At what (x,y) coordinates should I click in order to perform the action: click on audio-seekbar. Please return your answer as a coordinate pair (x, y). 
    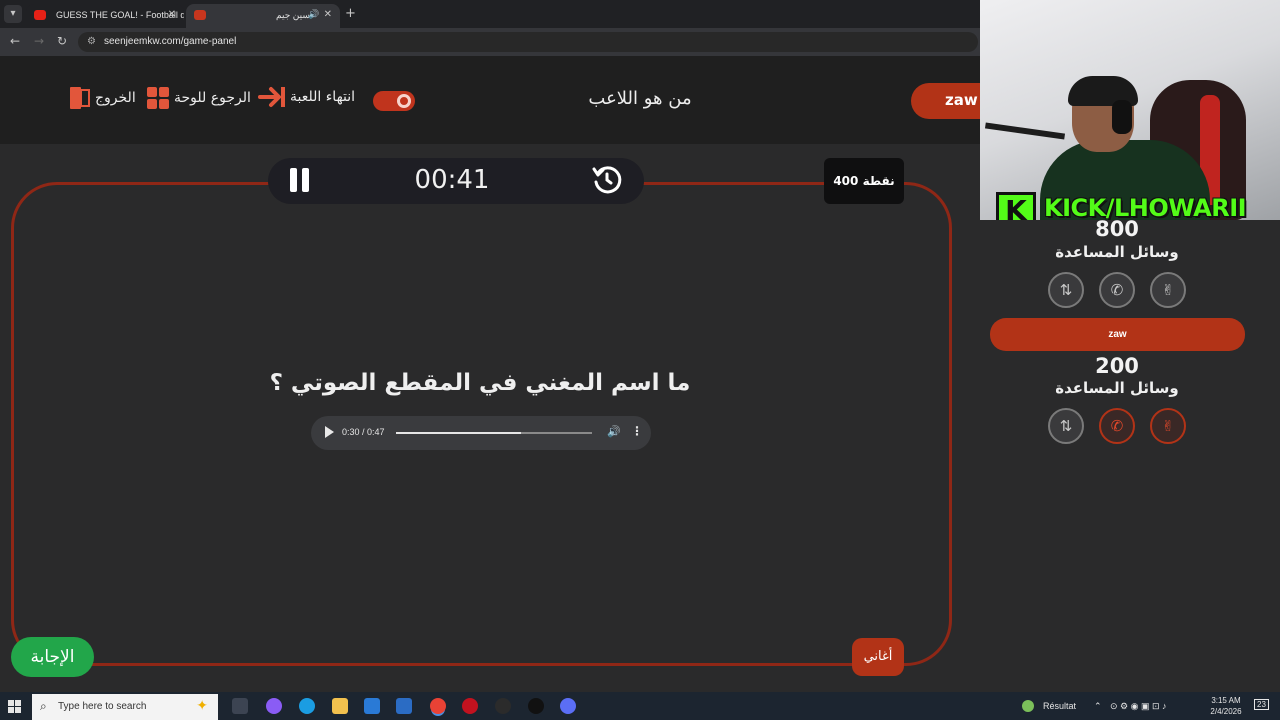
    Looking at the image, I should click on (494, 433).